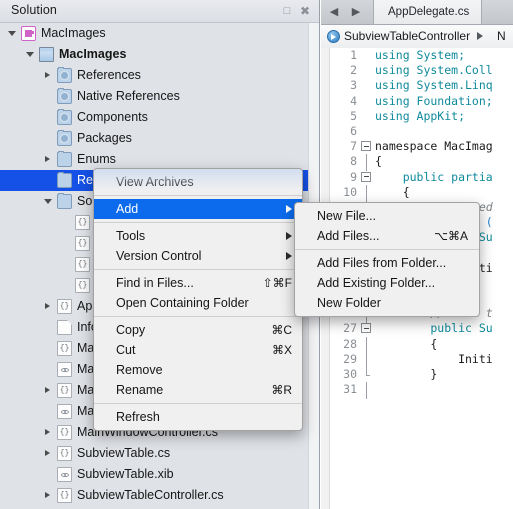  I want to click on code-line: 4 using Foundation;, so click(417, 101).